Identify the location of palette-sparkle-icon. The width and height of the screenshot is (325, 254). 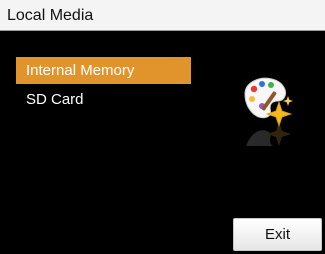
(268, 123).